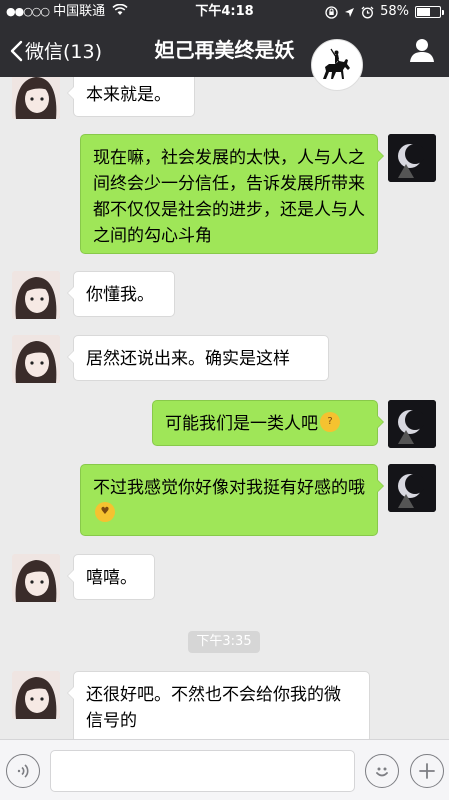 The height and width of the screenshot is (800, 449). I want to click on input-toolbar, so click(224, 769).